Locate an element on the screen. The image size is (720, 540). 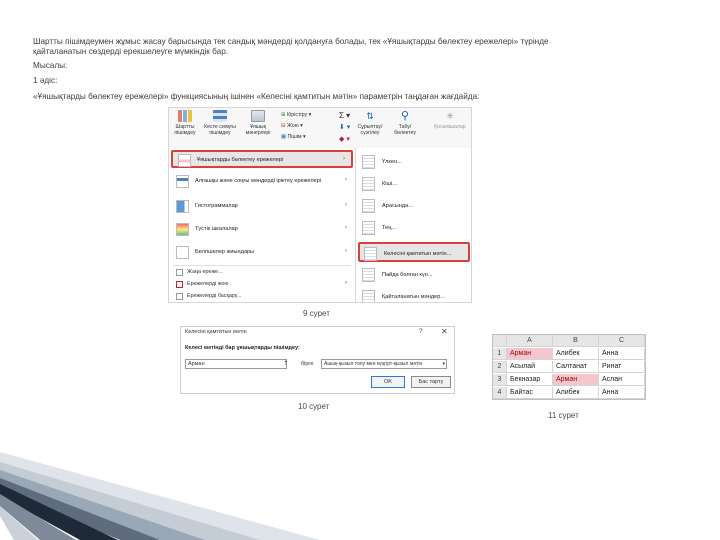
decorative-stripes is located at coordinates (160, 496).